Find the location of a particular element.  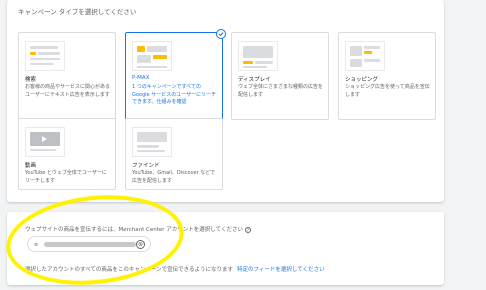

video-illustration is located at coordinates (45, 142).